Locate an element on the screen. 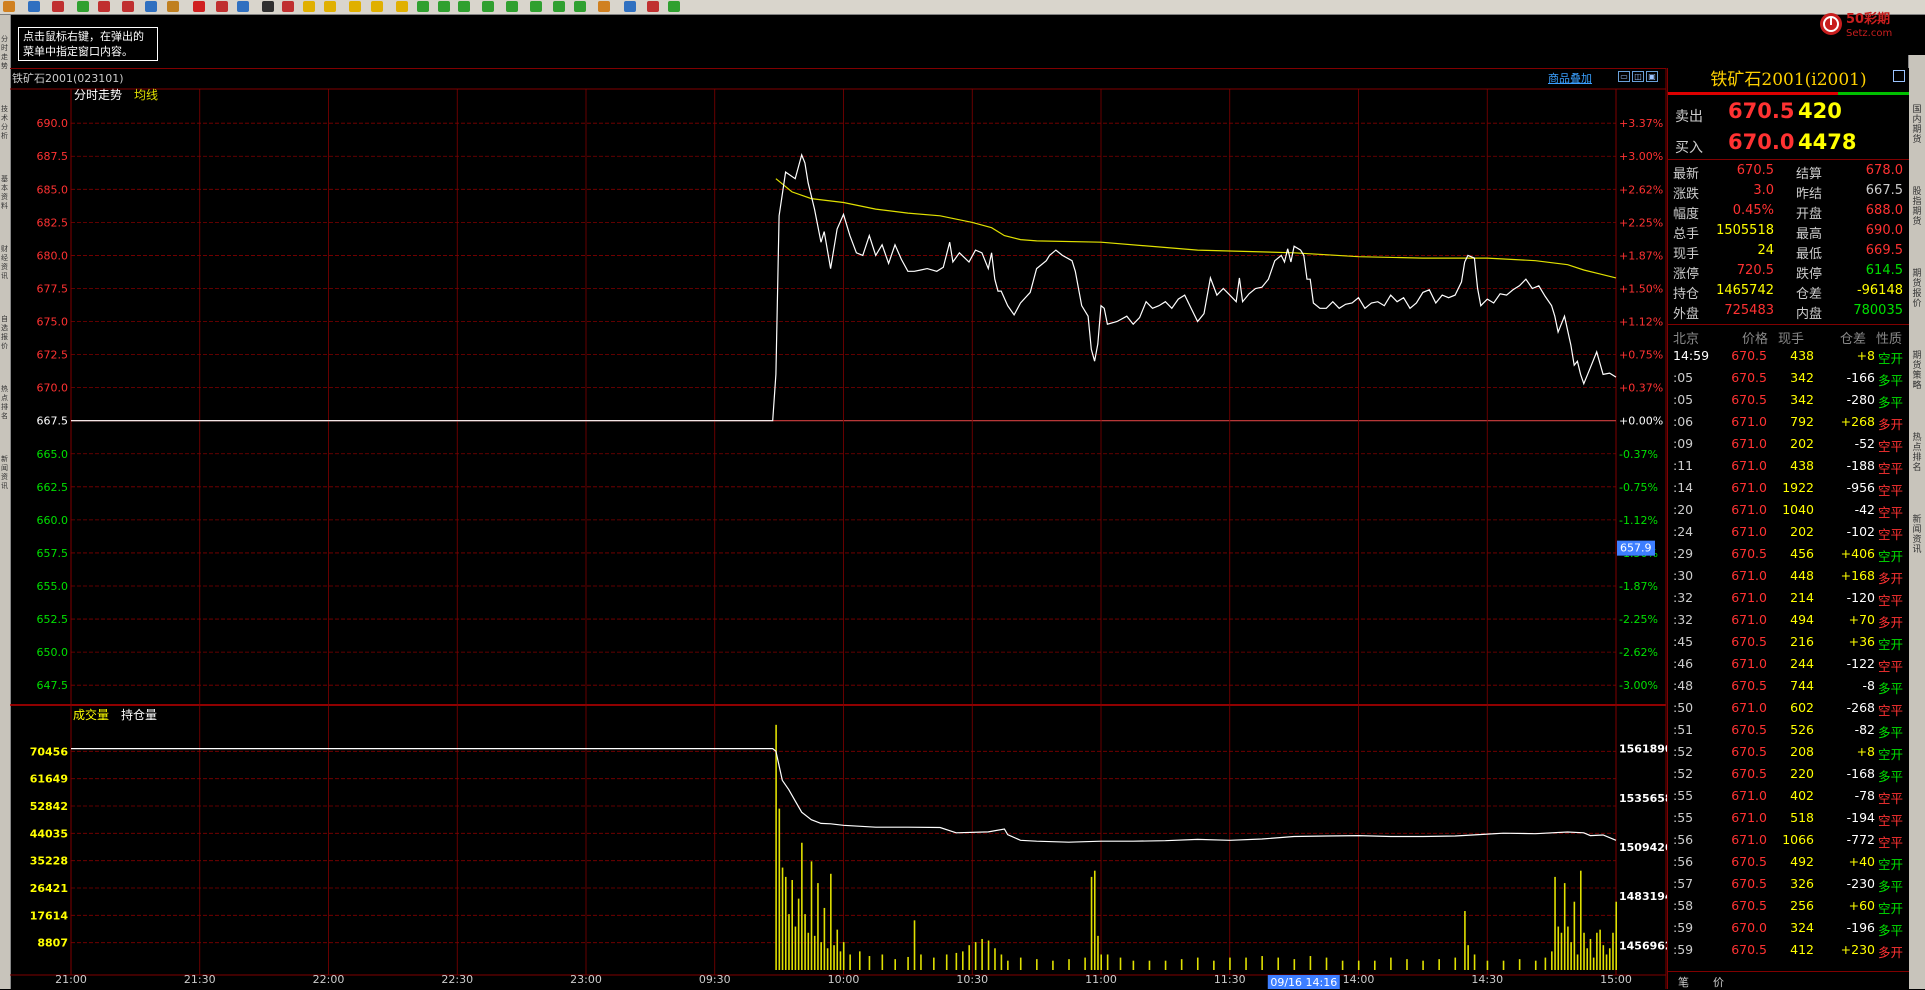  time-tick: 10:30 is located at coordinates (972, 979).